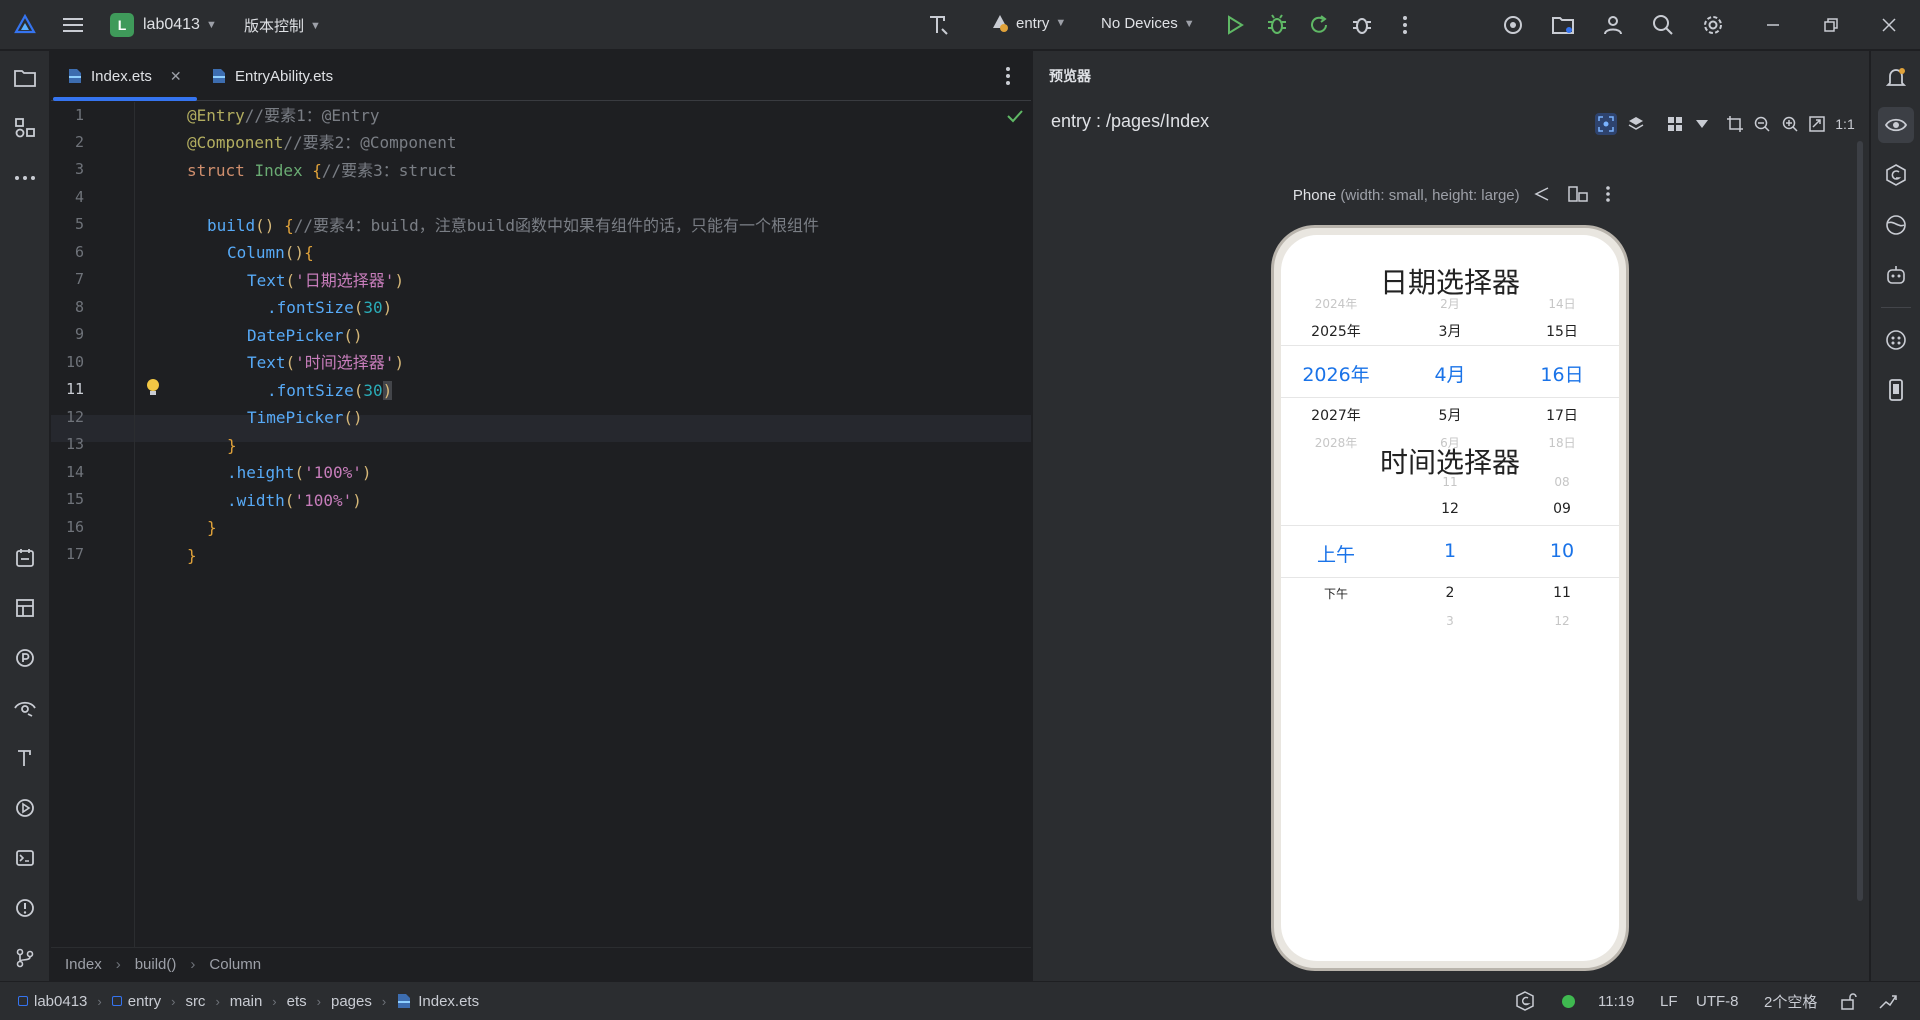  I want to click on run-config-selector: entry ▼, so click(1028, 23).